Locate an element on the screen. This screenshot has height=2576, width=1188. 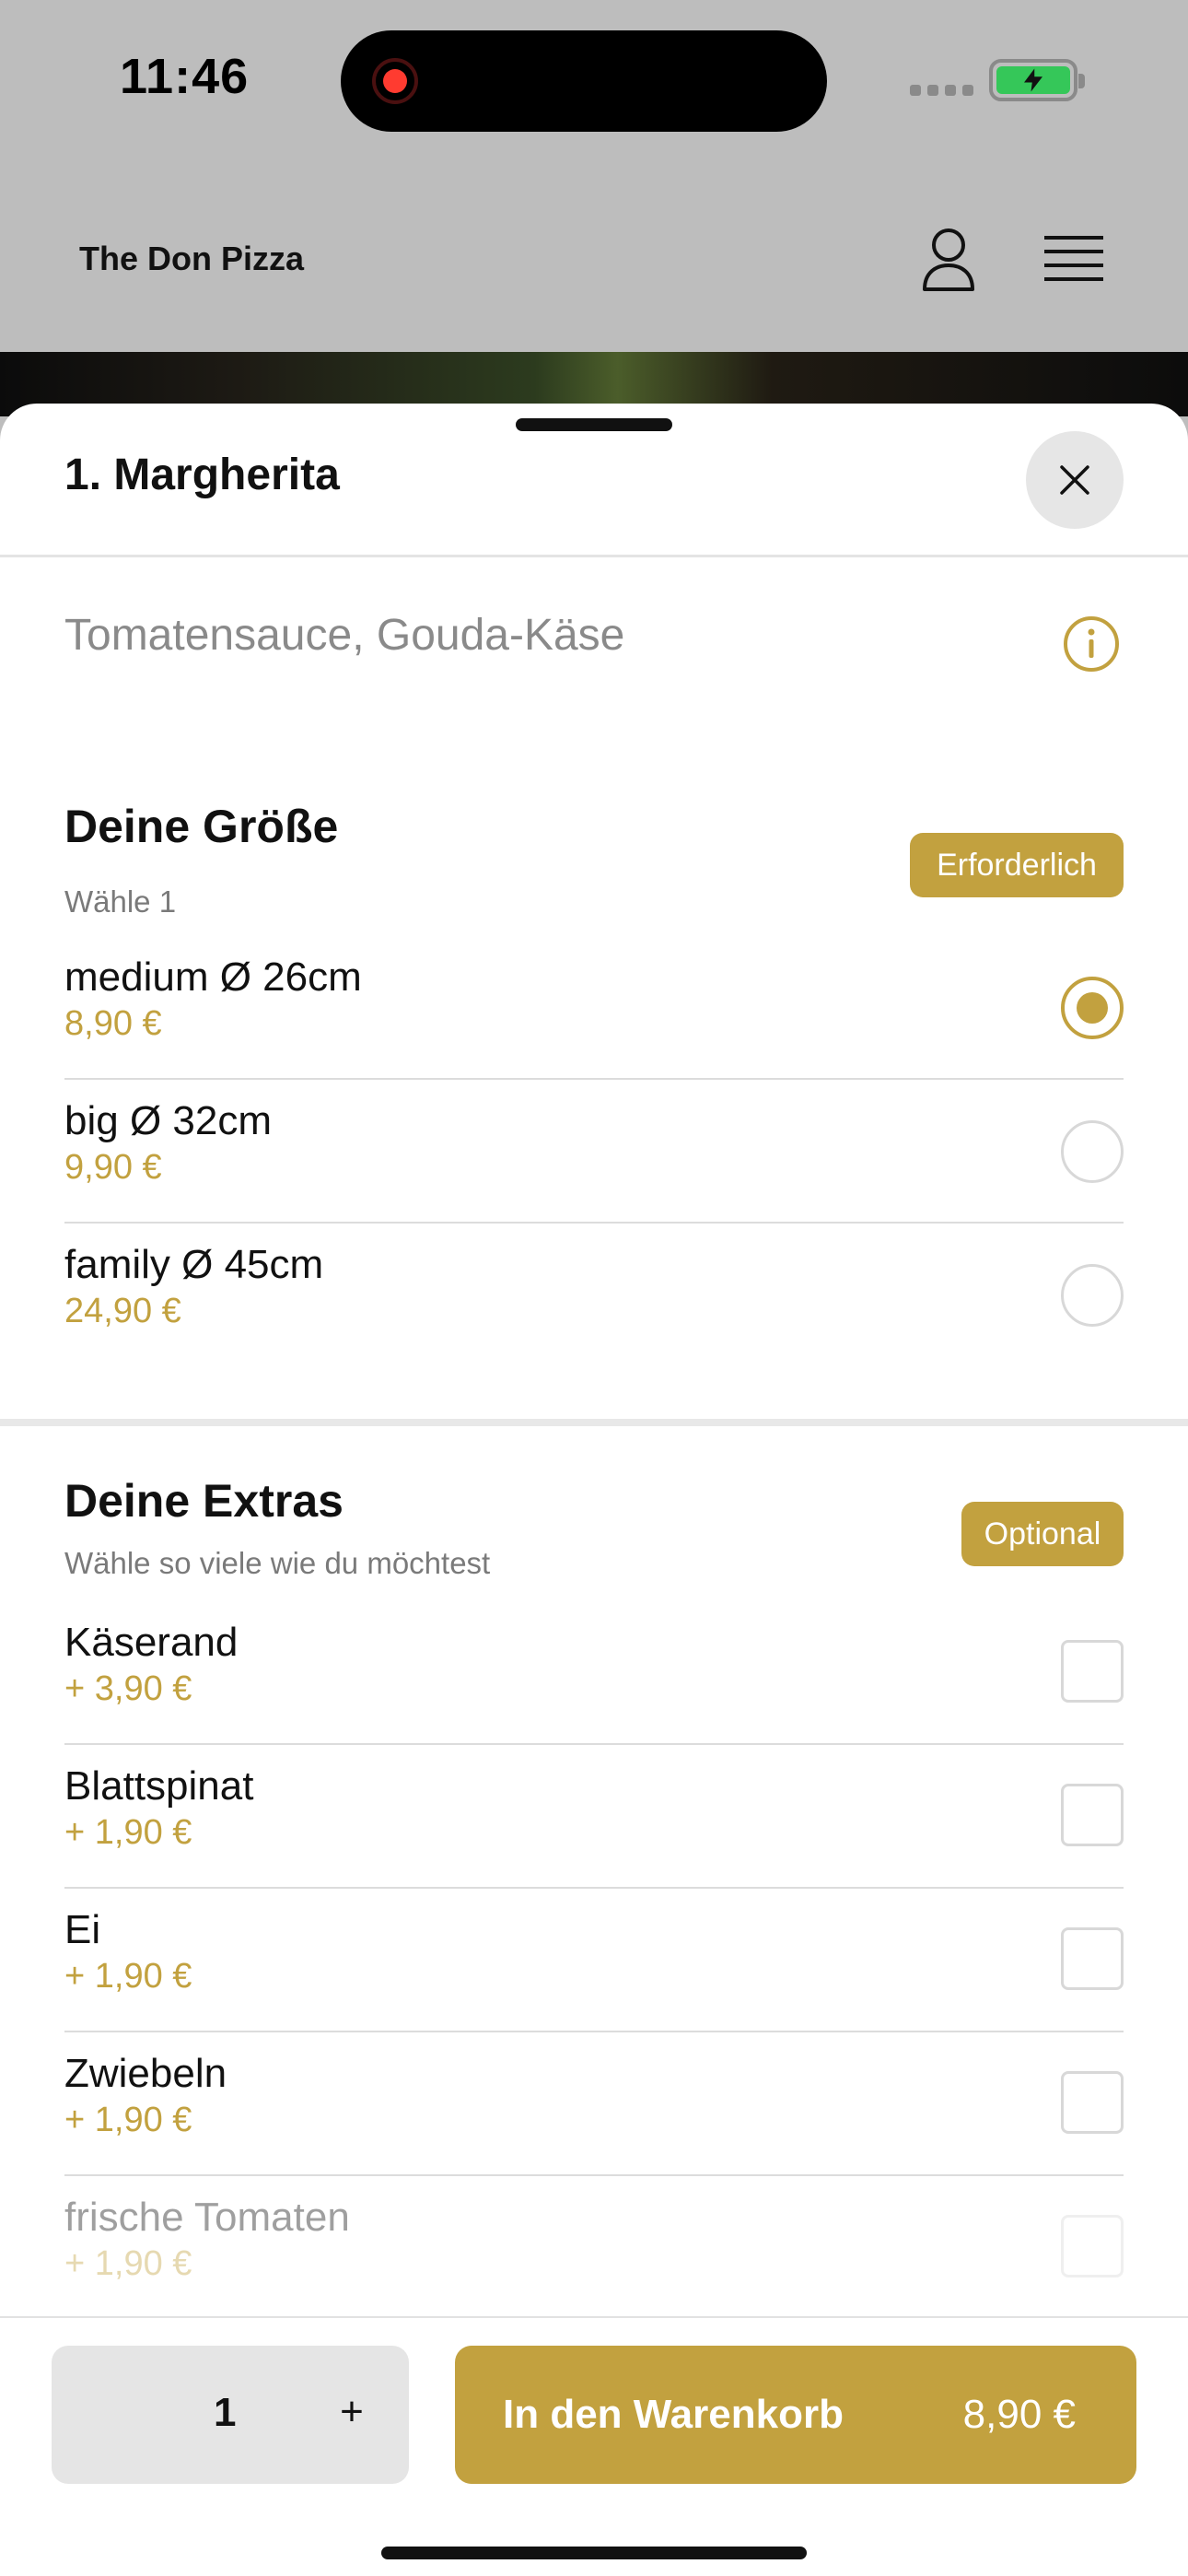
bottom-action-bar: 1 + In den Warenkorb 8,90 € is located at coordinates (594, 2446).